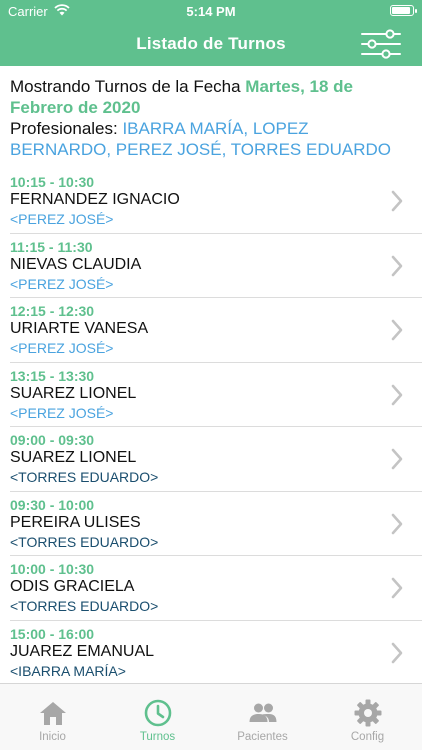 This screenshot has width=422, height=750. I want to click on tab-pacientes: Pacientes, so click(262, 714).